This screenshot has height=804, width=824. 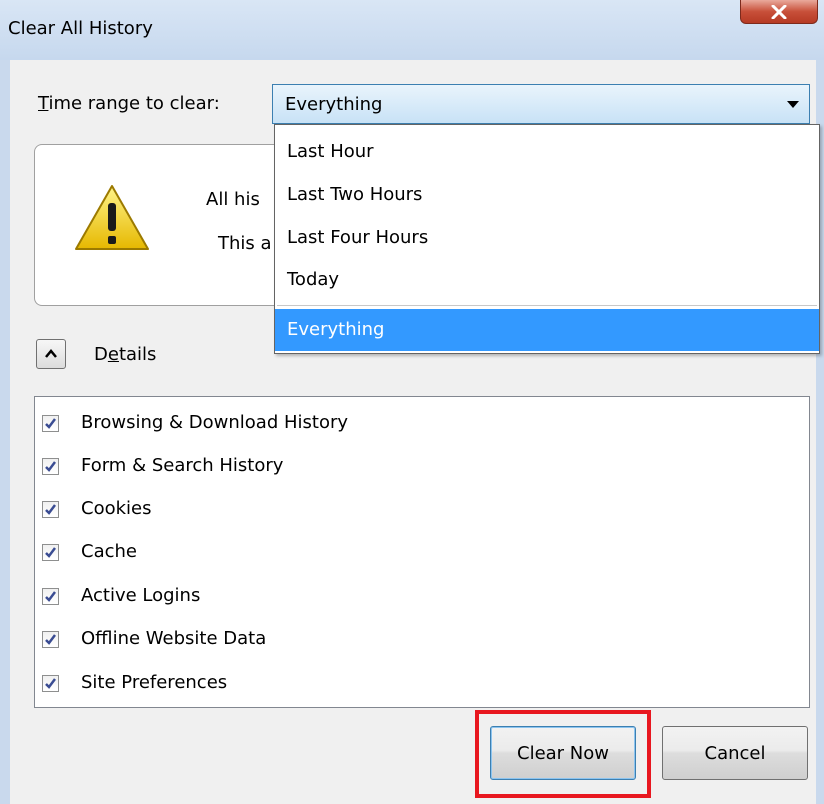 I want to click on checkbox-form-search-history, so click(x=50, y=466).